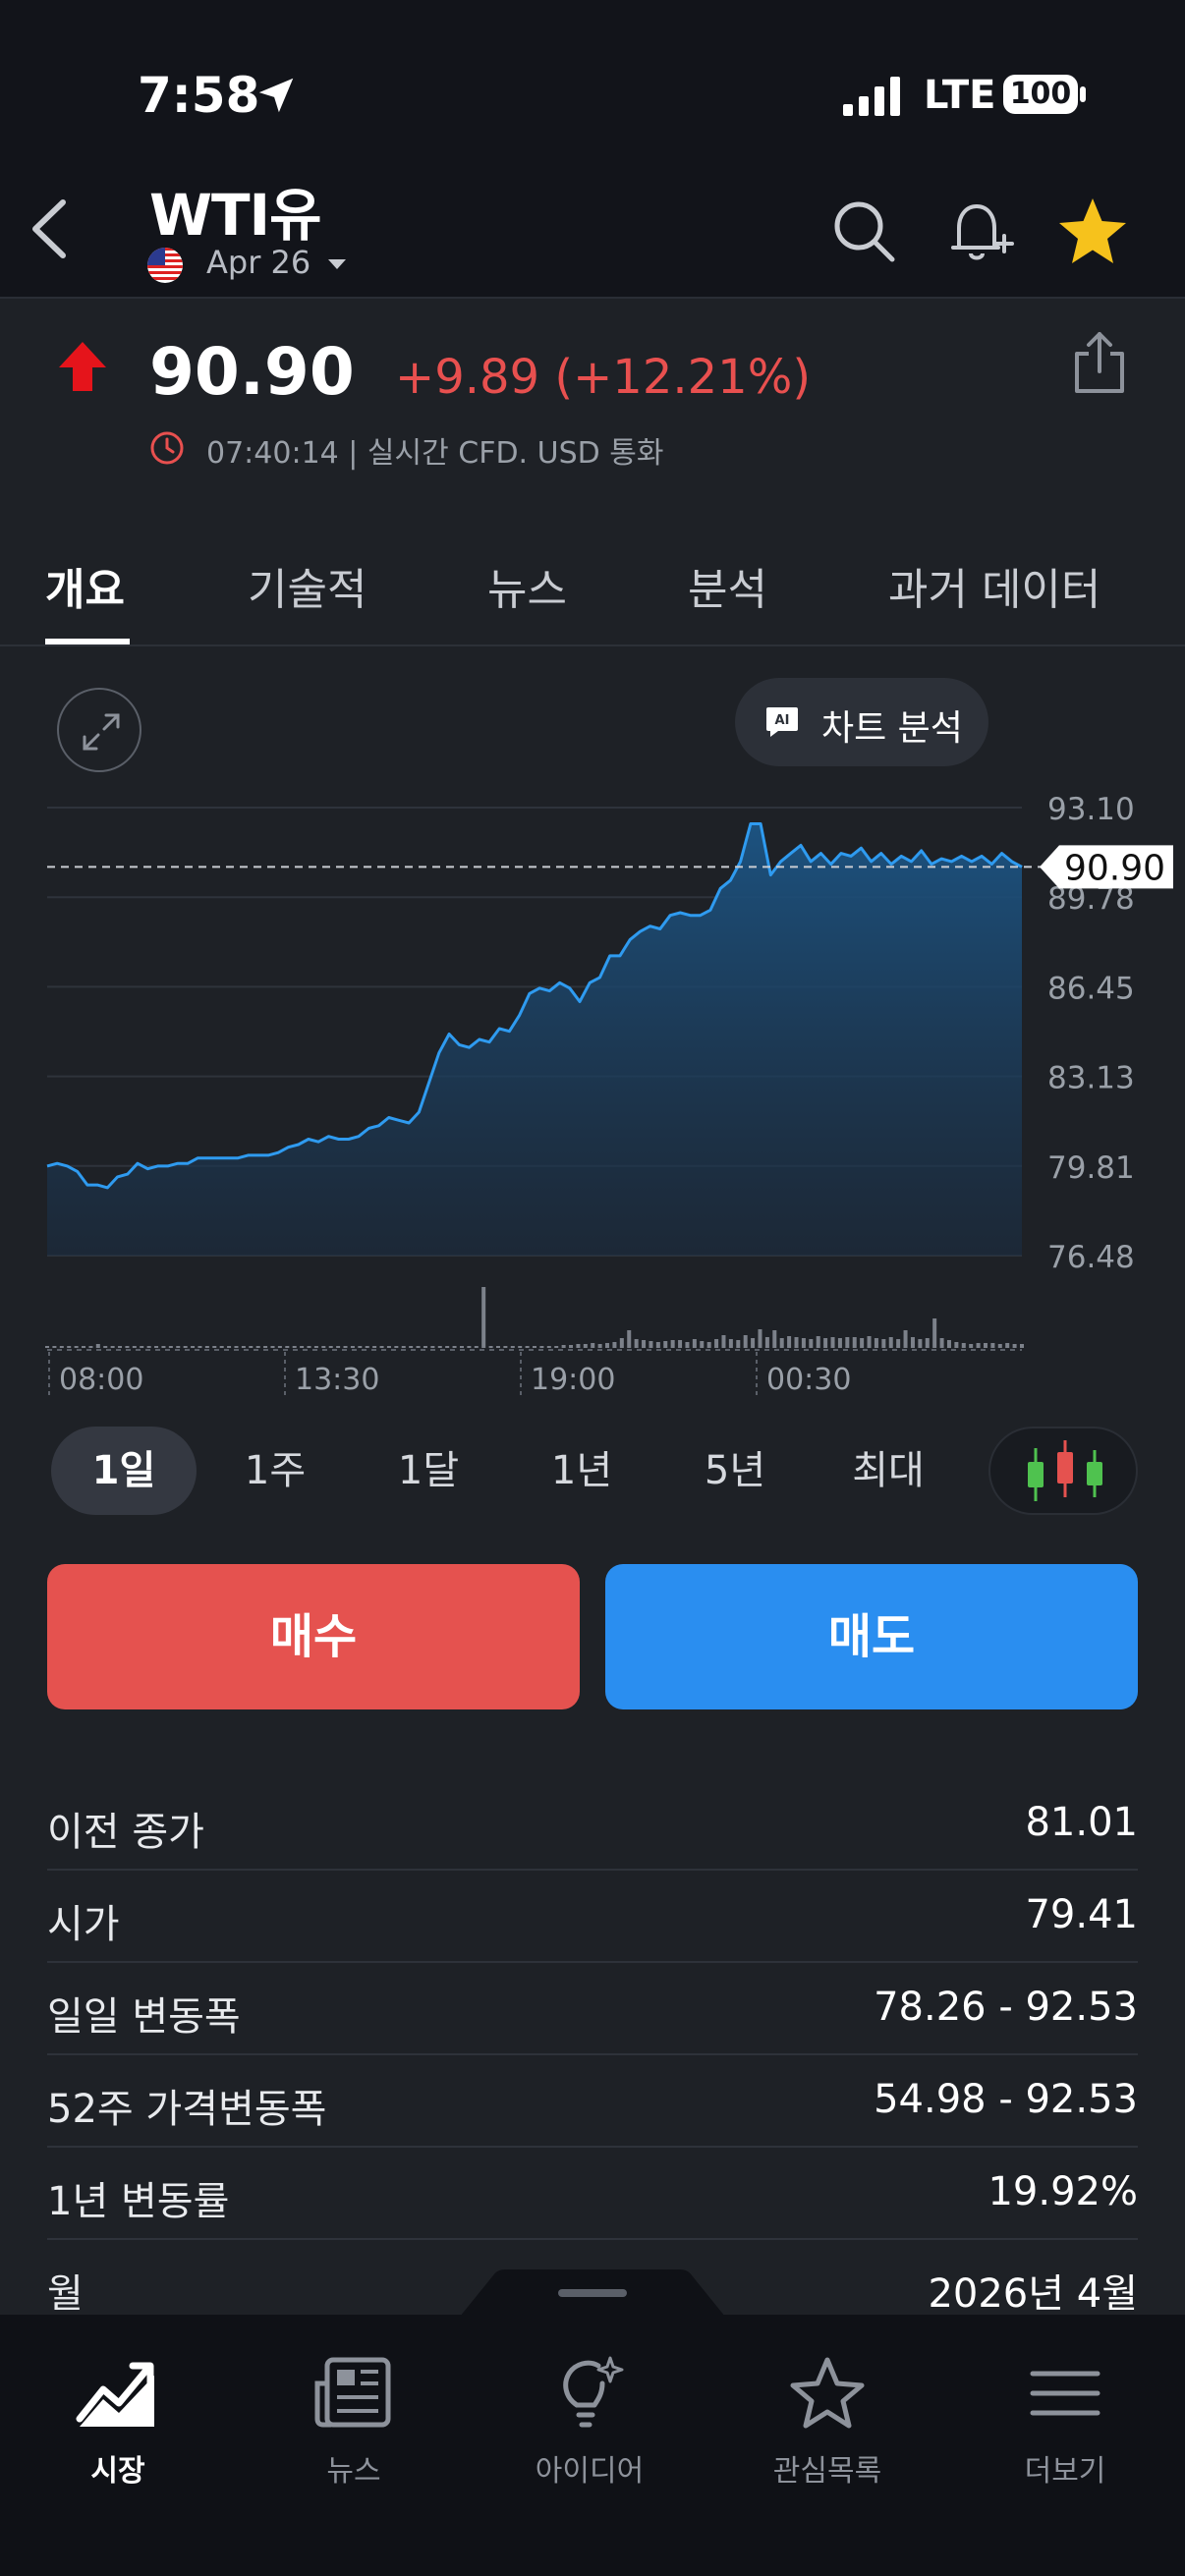  Describe the element at coordinates (353, 2432) in the screenshot. I see `nav-news: 뉴스` at that location.